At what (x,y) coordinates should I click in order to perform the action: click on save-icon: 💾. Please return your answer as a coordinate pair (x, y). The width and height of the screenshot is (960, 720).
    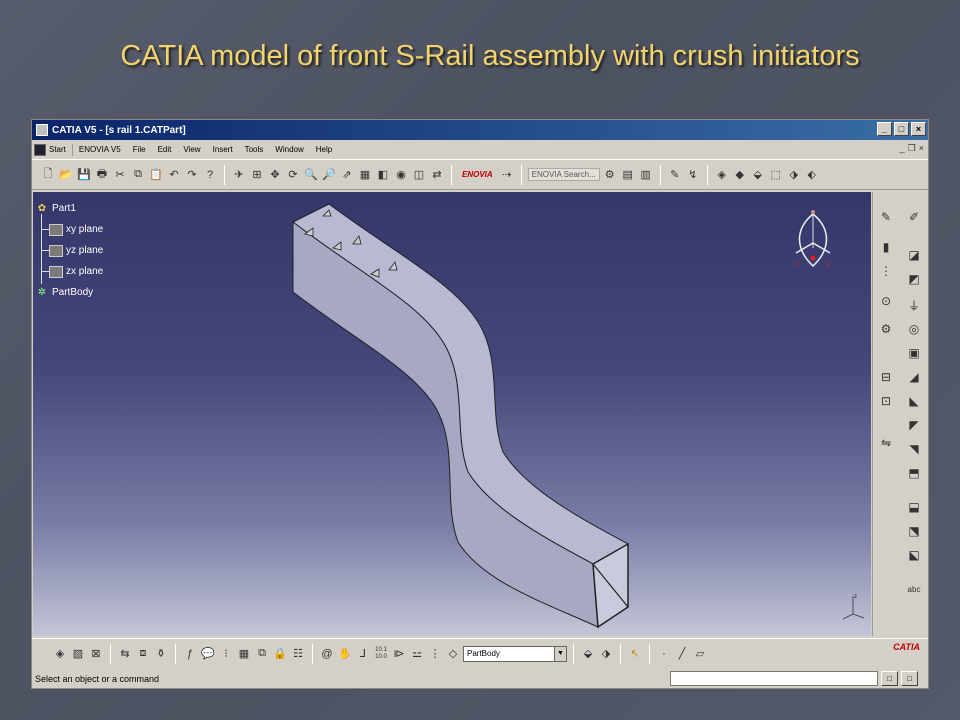
    Looking at the image, I should click on (84, 175).